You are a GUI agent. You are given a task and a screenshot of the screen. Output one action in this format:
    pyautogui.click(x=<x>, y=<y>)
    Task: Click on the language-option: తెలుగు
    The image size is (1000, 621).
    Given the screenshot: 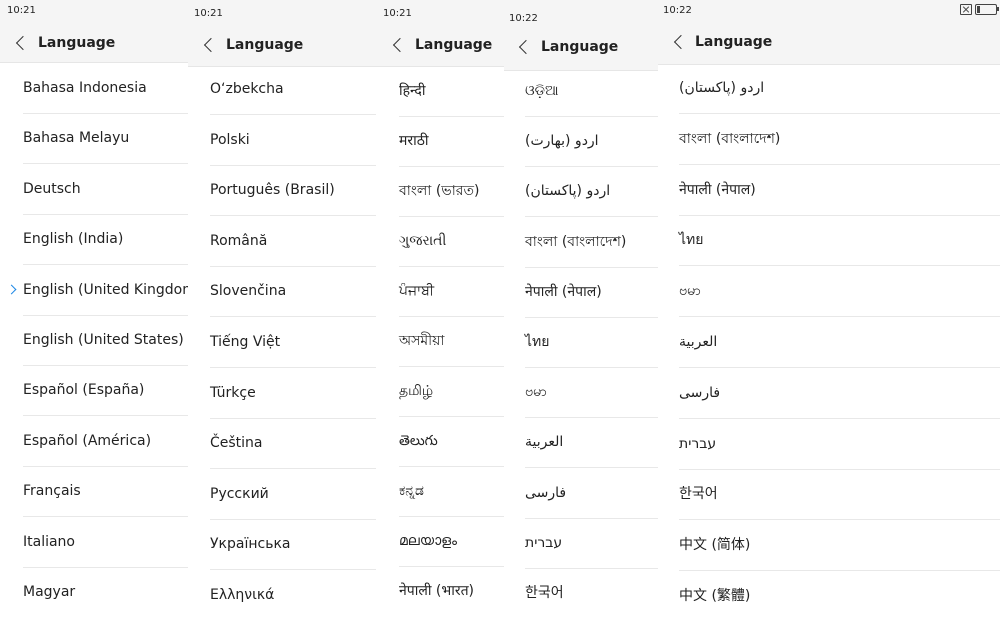 What is the action you would take?
    pyautogui.click(x=440, y=441)
    